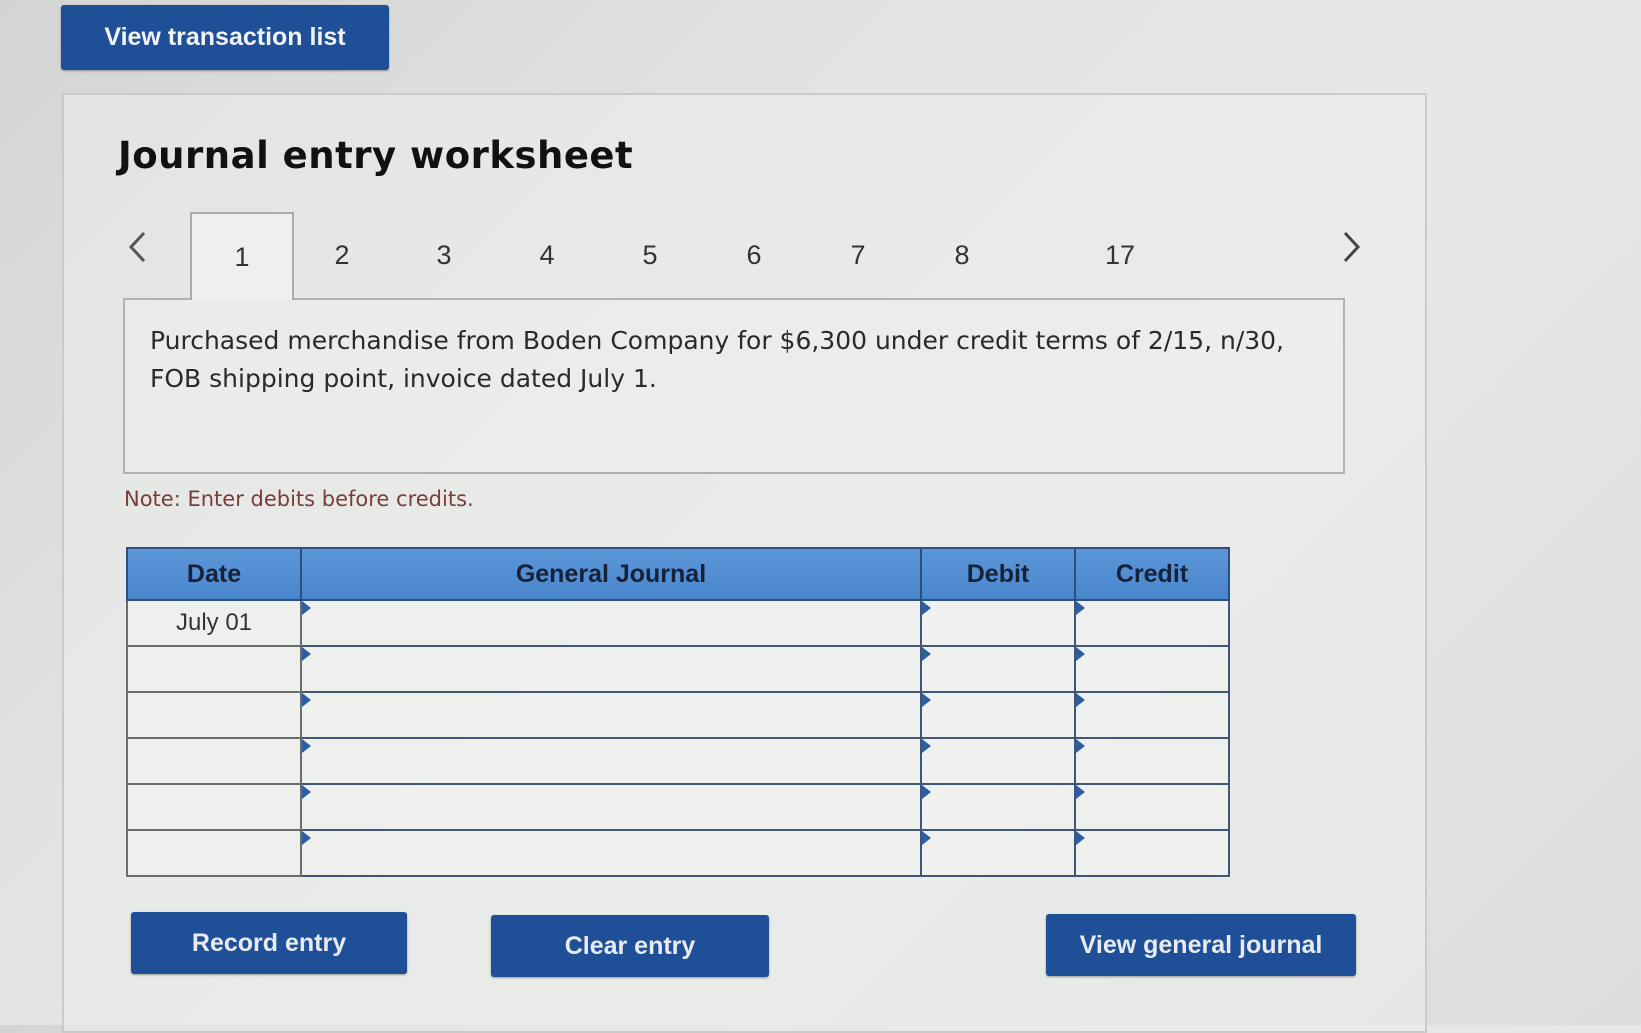 The width and height of the screenshot is (1641, 1033). Describe the element at coordinates (376, 155) in the screenshot. I see `worksheet-title: Journal entry worksheet` at that location.